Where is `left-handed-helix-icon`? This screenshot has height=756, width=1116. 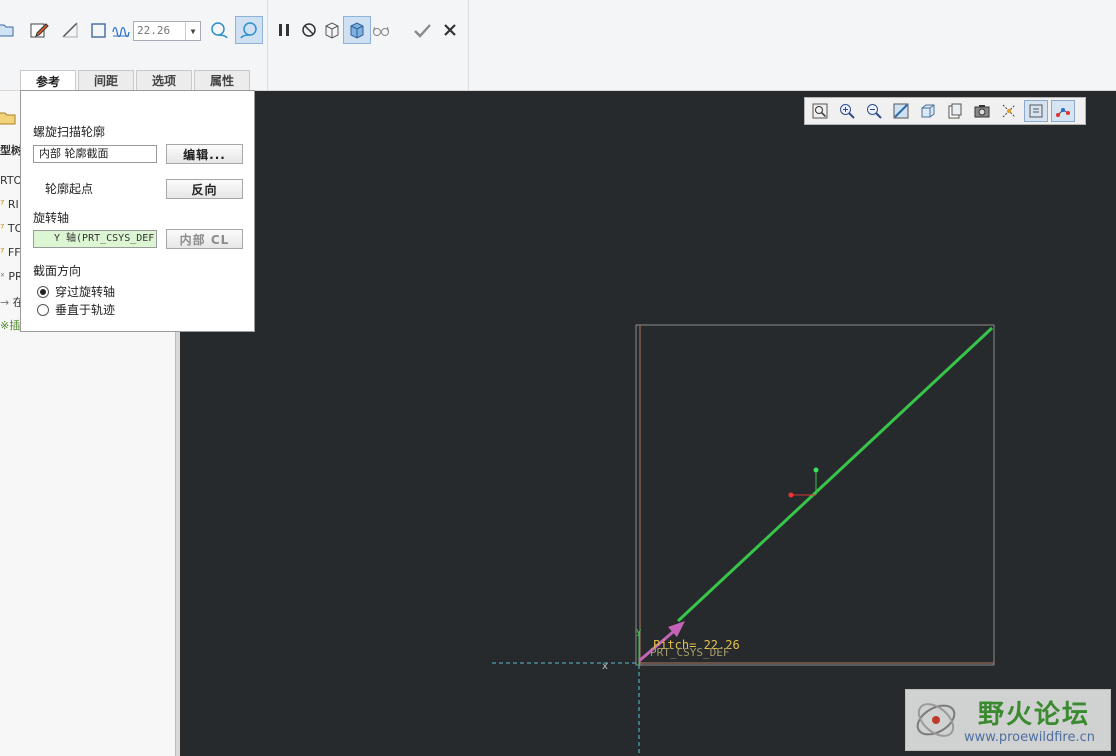
left-handed-helix-icon is located at coordinates (219, 30).